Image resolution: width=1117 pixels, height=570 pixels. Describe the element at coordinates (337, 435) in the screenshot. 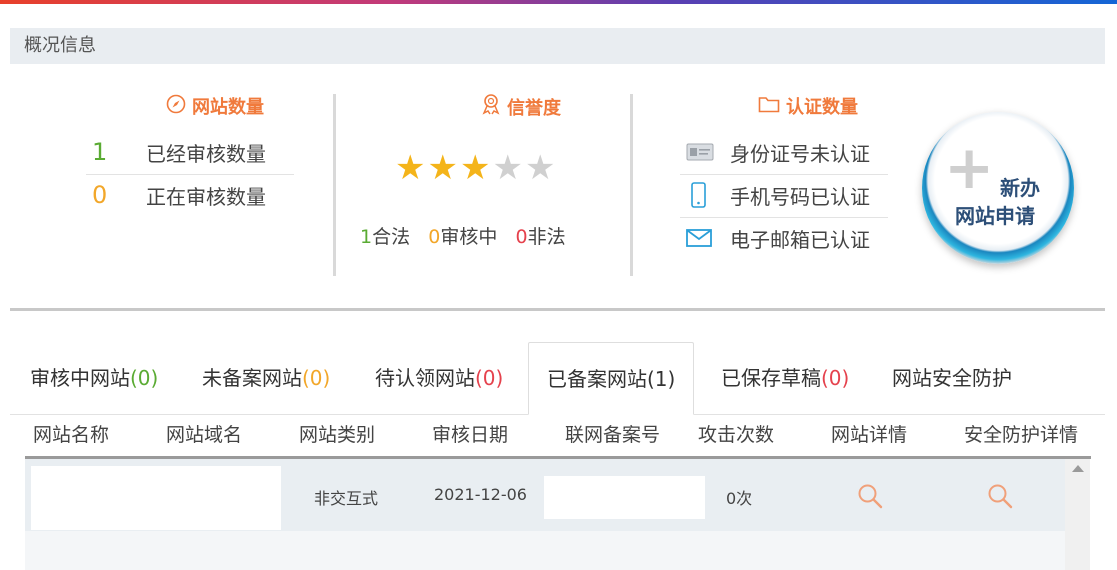

I see `column-header: 网站类别` at that location.